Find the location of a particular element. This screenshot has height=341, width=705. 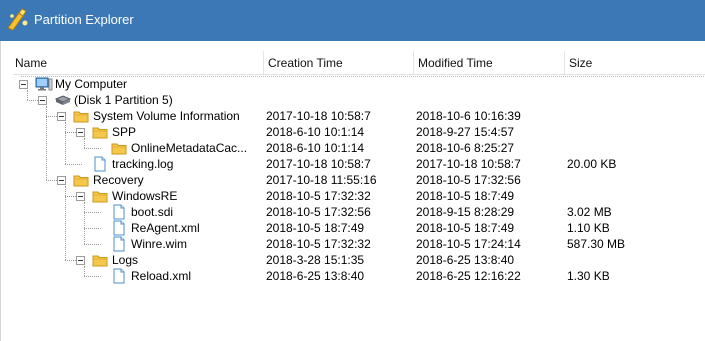

column-header-size: Size is located at coordinates (634, 63).